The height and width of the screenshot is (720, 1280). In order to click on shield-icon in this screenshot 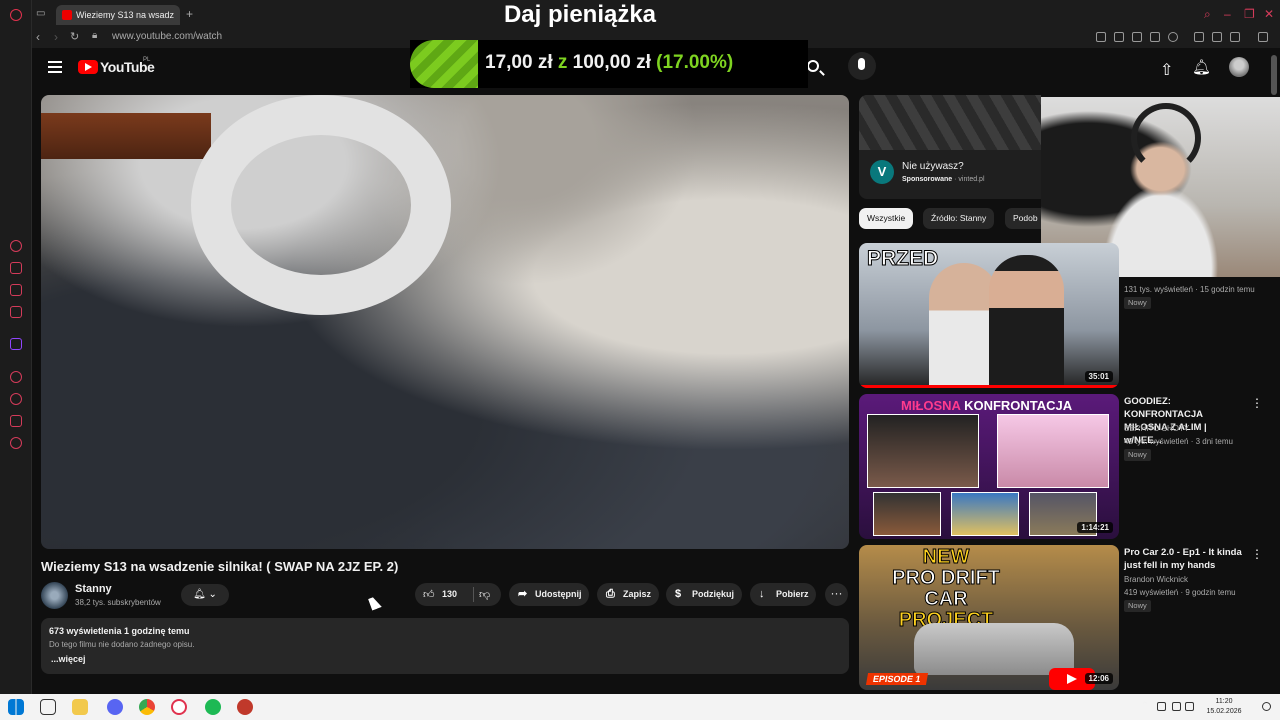, I will do `click(1137, 37)`.